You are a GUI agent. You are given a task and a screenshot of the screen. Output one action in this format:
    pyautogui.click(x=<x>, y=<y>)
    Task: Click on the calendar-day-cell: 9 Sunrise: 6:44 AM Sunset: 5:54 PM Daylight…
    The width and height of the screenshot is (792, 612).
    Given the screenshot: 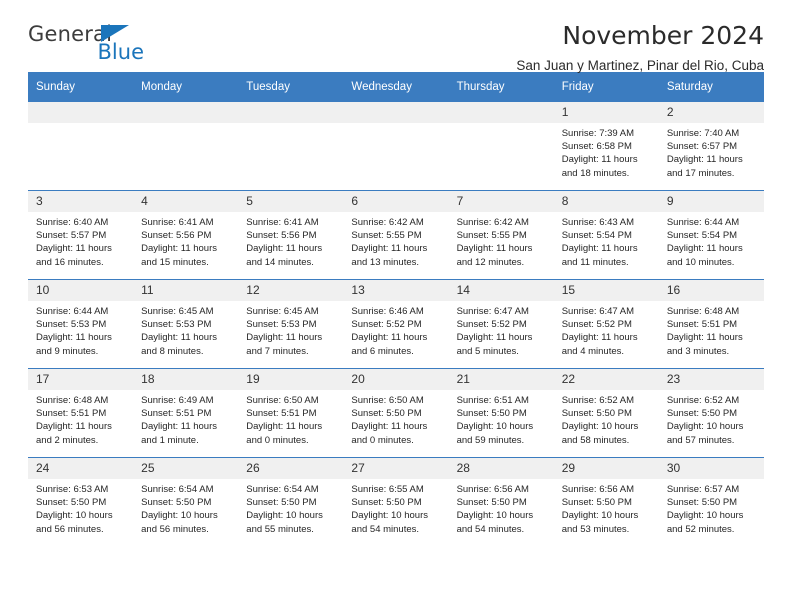 What is the action you would take?
    pyautogui.click(x=711, y=235)
    